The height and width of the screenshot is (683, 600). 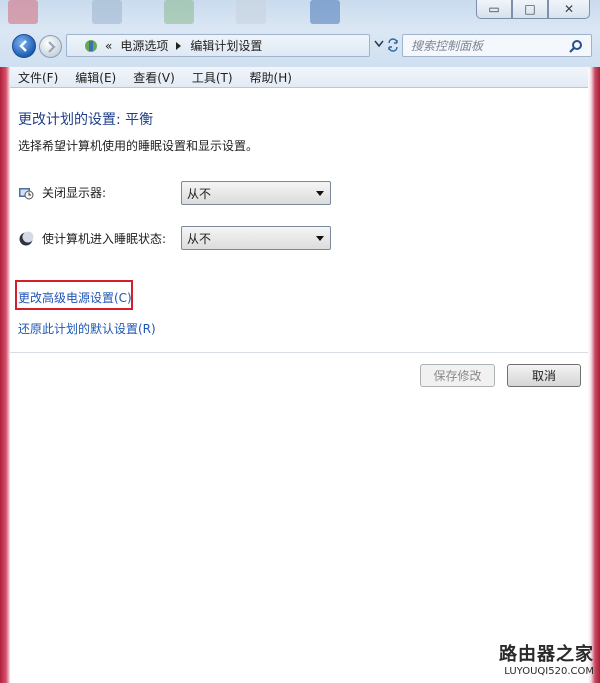 What do you see at coordinates (226, 45) in the screenshot?
I see `breadcrumb-edit-plan: 编辑计划设置` at bounding box center [226, 45].